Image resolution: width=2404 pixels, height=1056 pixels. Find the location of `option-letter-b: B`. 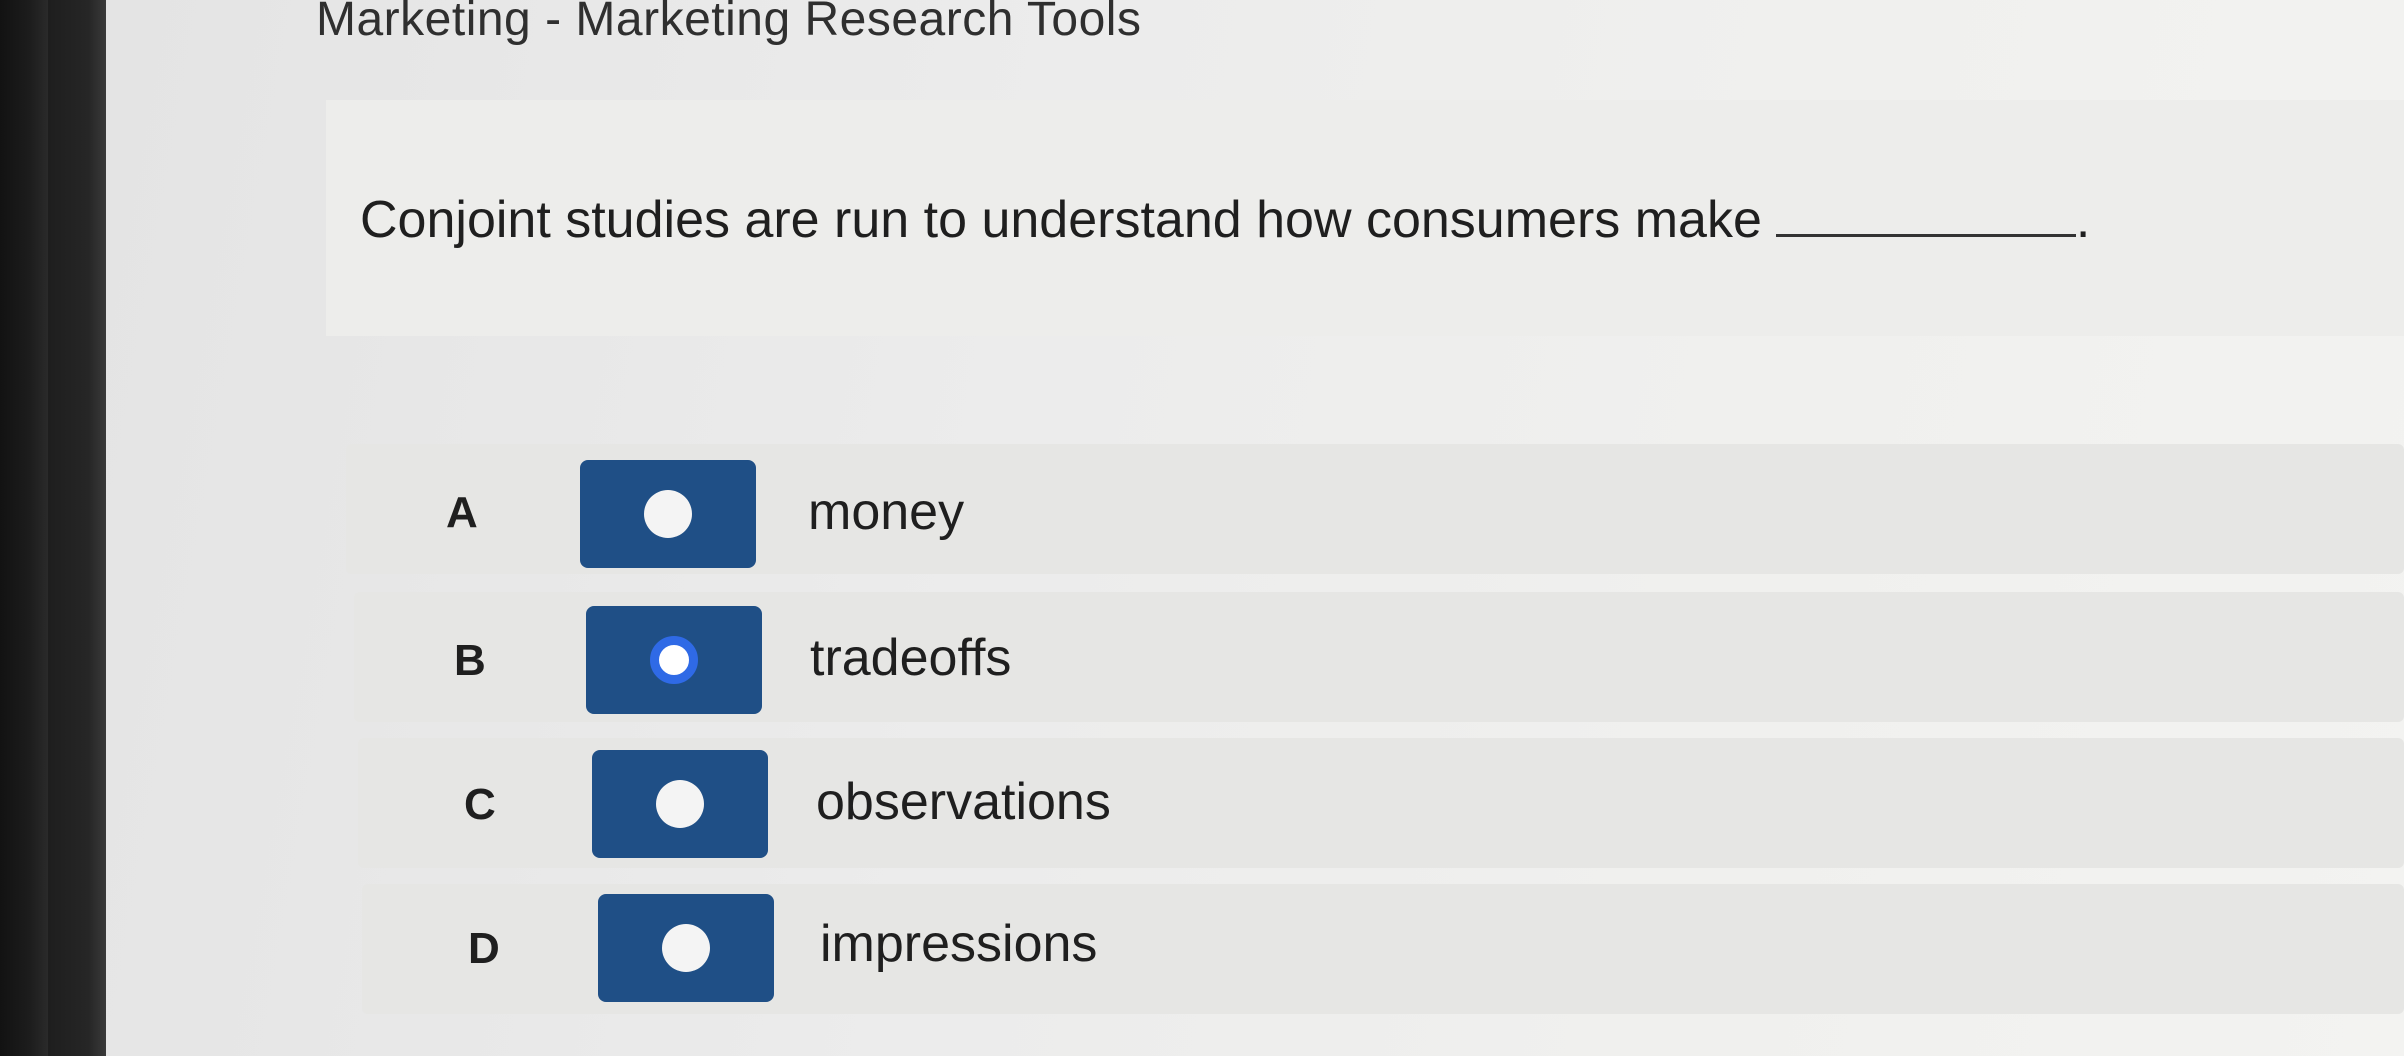

option-letter-b: B is located at coordinates (470, 660).